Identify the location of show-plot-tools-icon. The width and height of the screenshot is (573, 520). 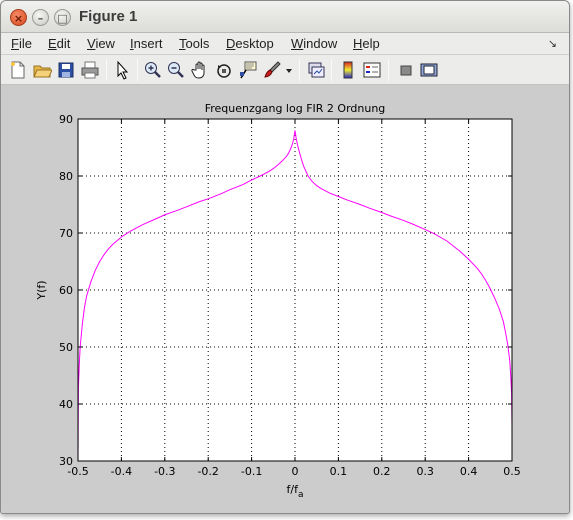
(429, 70).